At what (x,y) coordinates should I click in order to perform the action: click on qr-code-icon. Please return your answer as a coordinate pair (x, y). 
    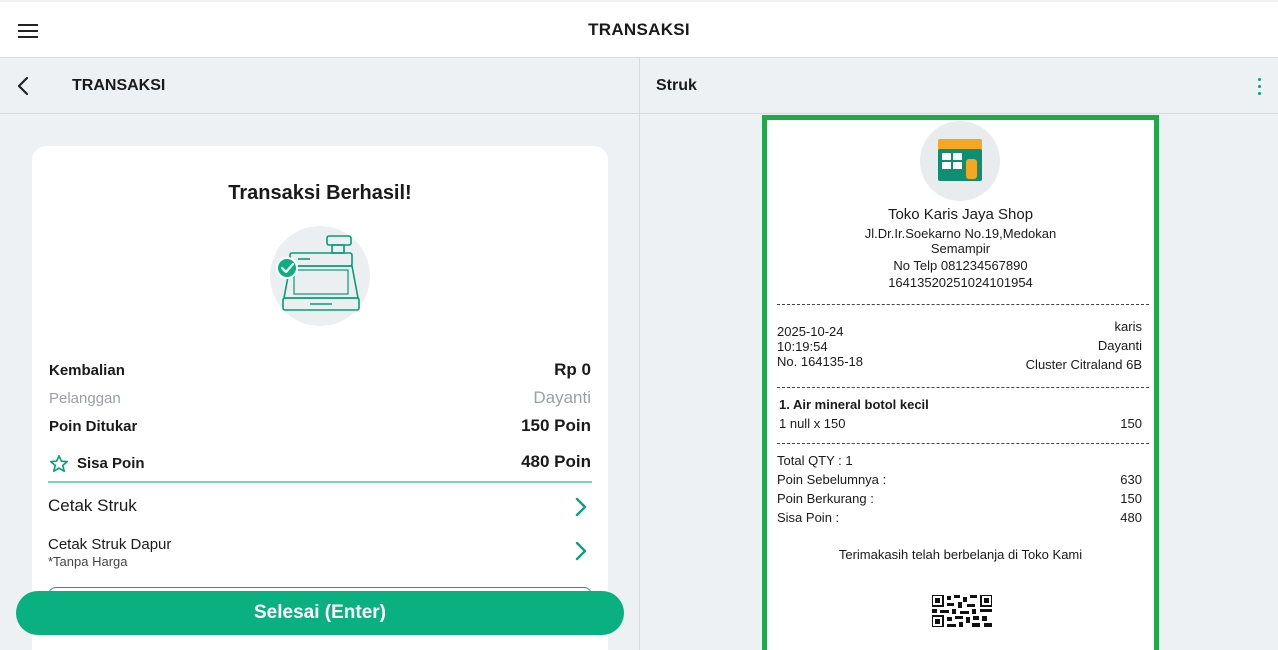
    Looking at the image, I should click on (962, 611).